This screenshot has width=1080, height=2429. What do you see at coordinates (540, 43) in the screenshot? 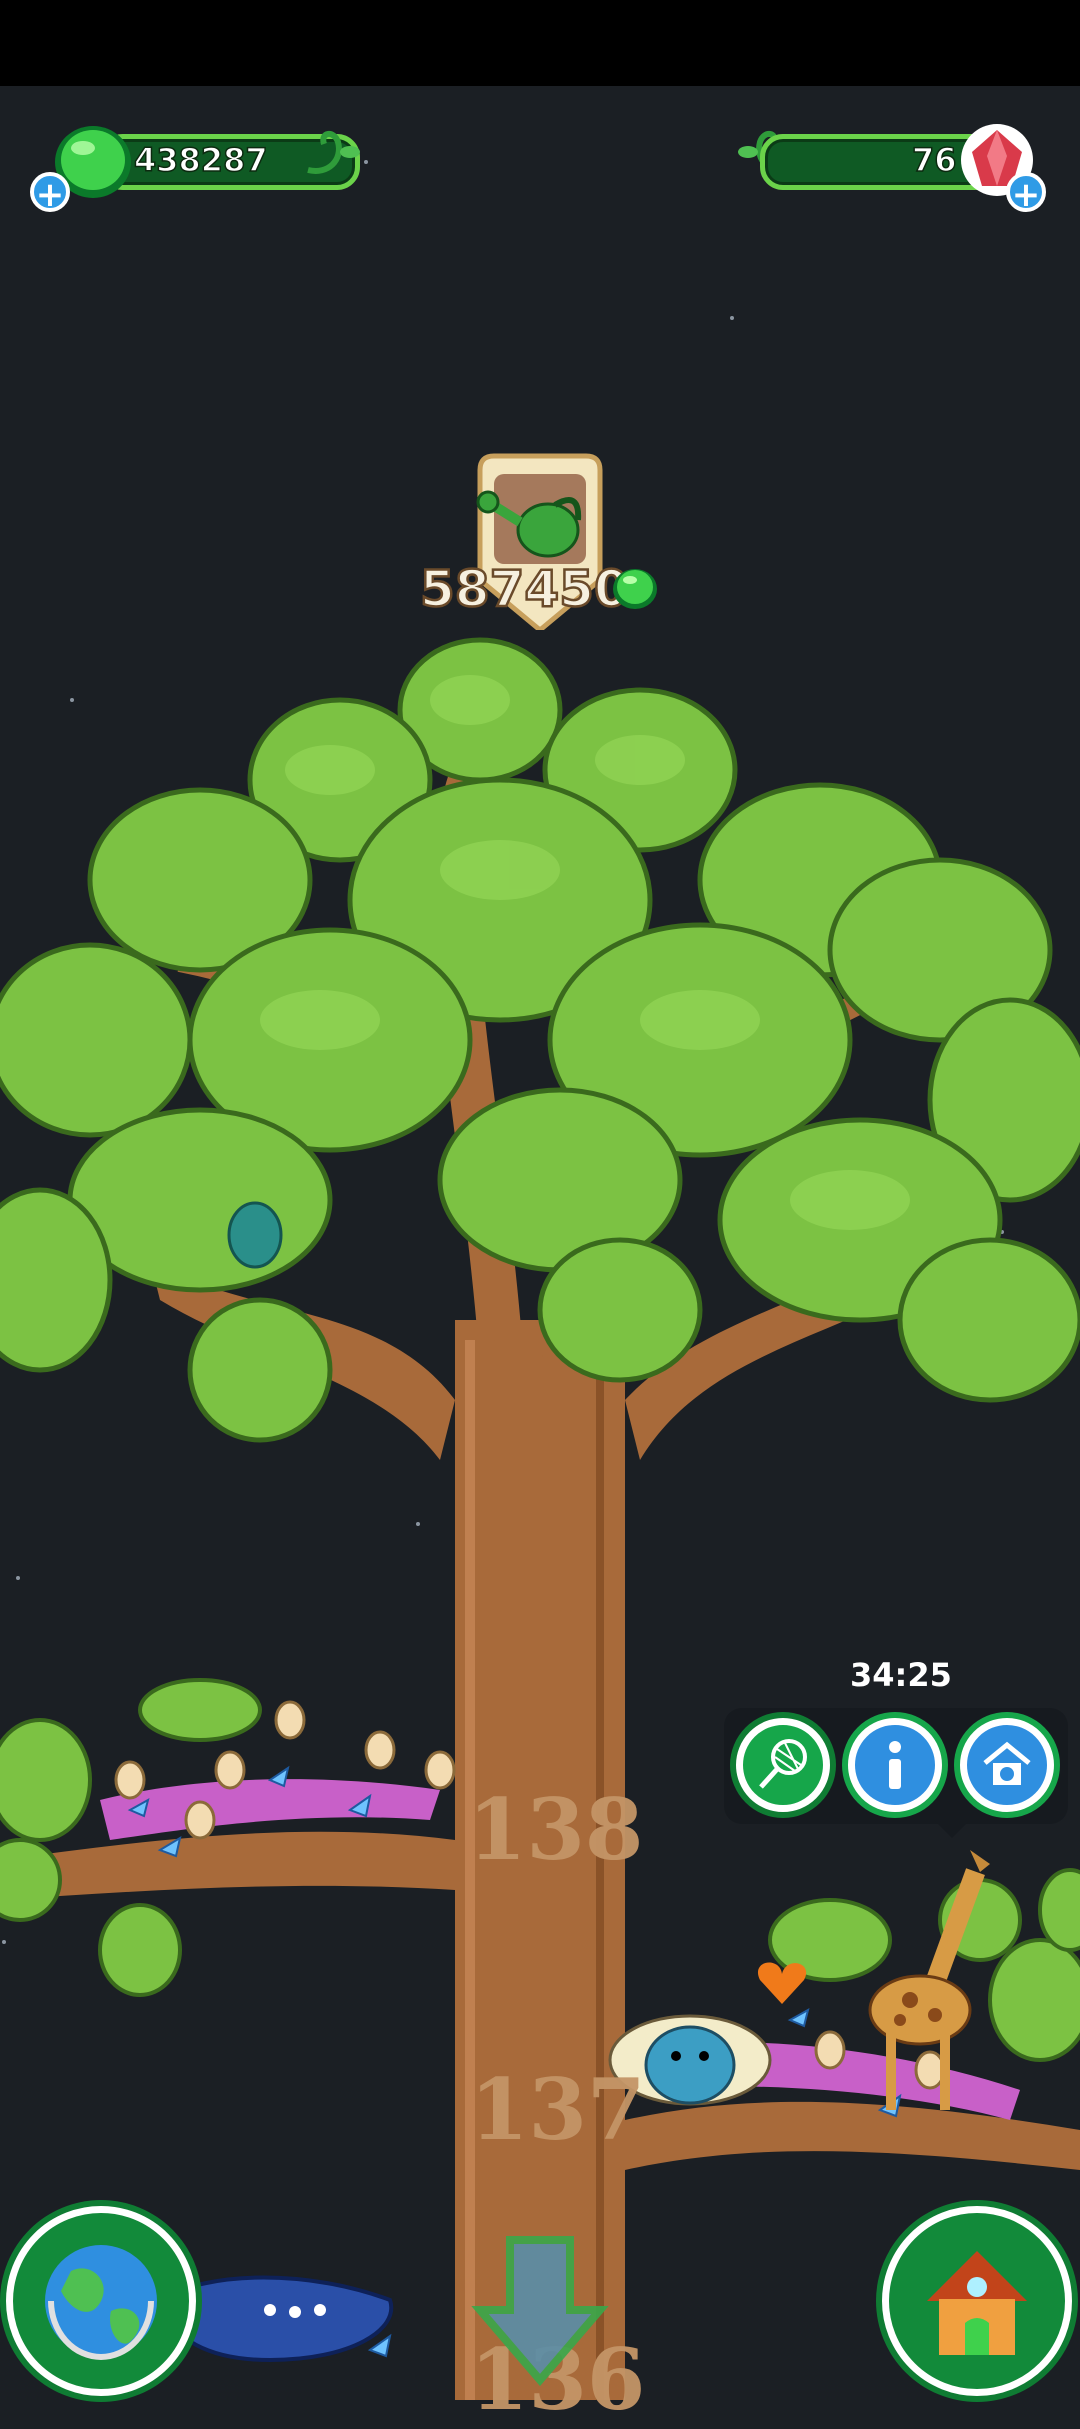
I see `status-bar` at bounding box center [540, 43].